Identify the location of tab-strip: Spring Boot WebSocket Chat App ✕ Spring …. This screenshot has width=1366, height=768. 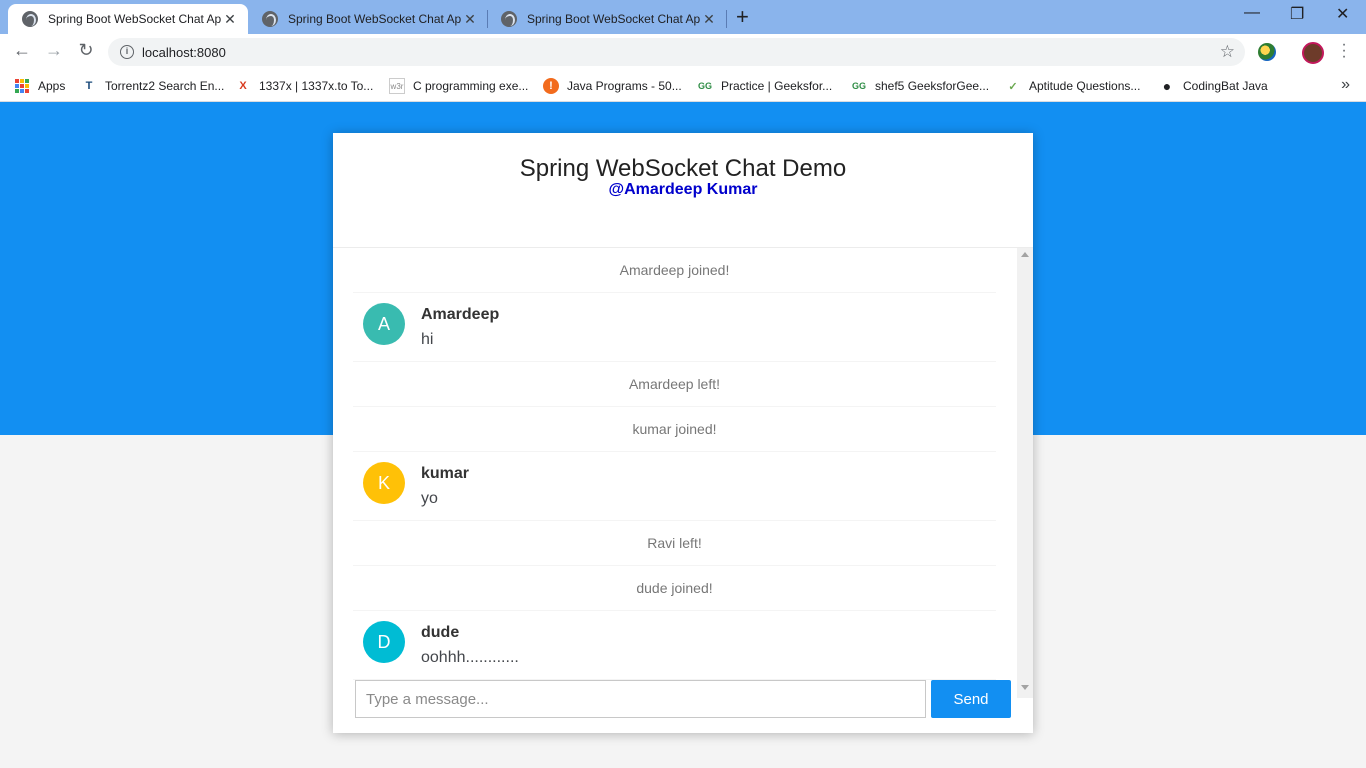
(683, 17).